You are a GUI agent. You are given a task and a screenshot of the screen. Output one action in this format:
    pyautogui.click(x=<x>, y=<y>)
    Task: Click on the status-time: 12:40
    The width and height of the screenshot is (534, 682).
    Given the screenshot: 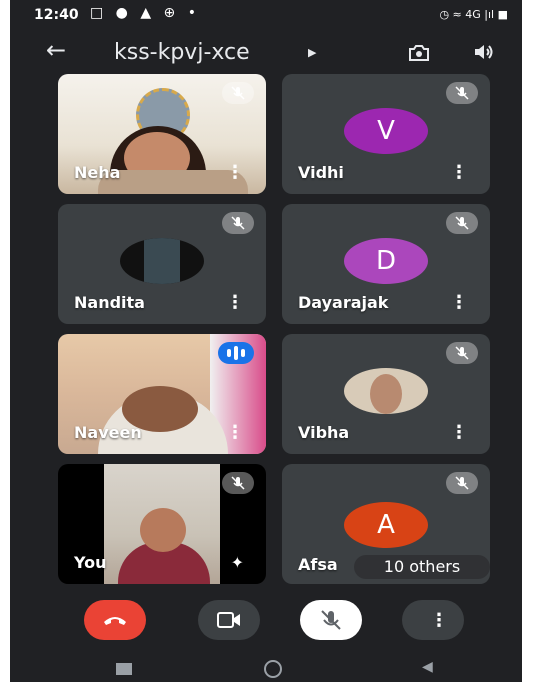 What is the action you would take?
    pyautogui.click(x=56, y=15)
    